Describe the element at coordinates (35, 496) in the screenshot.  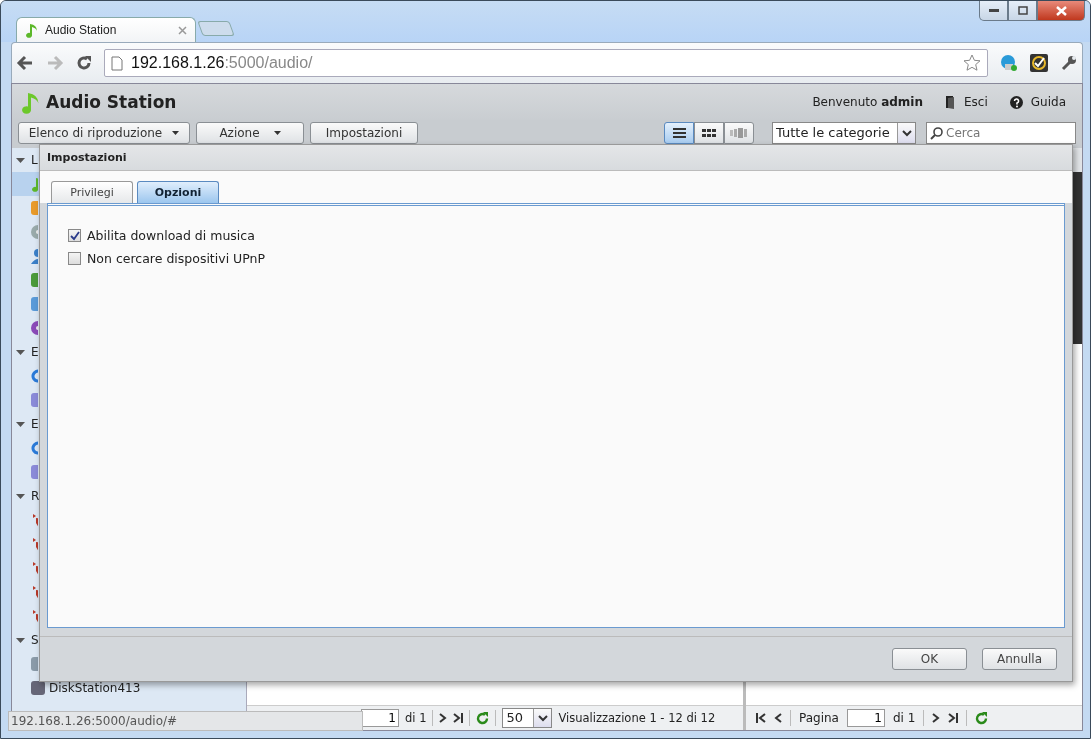
I see `section-title: R` at that location.